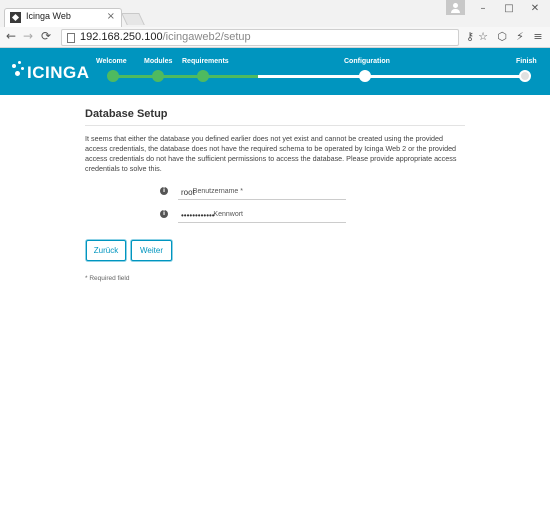 Image resolution: width=550 pixels, height=520 pixels. What do you see at coordinates (11, 36) in the screenshot?
I see `back-arrow-icon: ←` at bounding box center [11, 36].